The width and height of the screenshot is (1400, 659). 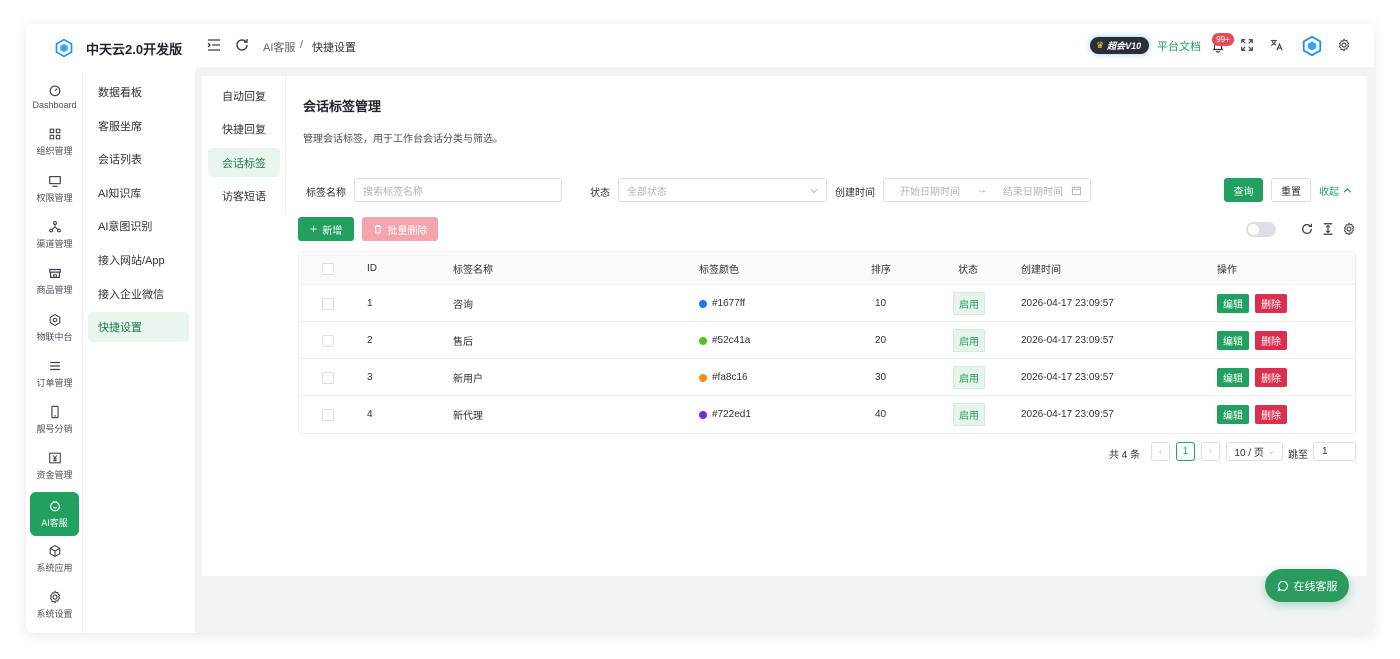 What do you see at coordinates (1185, 451) in the screenshot?
I see `page-1-button: 1` at bounding box center [1185, 451].